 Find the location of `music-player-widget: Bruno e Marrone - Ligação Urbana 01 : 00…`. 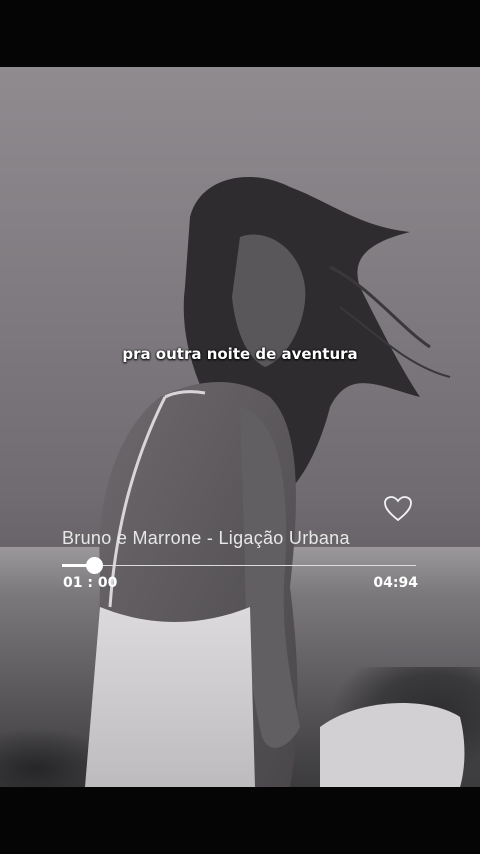

music-player-widget: Bruno e Marrone - Ligação Urbana 01 : 00… is located at coordinates (240, 545).